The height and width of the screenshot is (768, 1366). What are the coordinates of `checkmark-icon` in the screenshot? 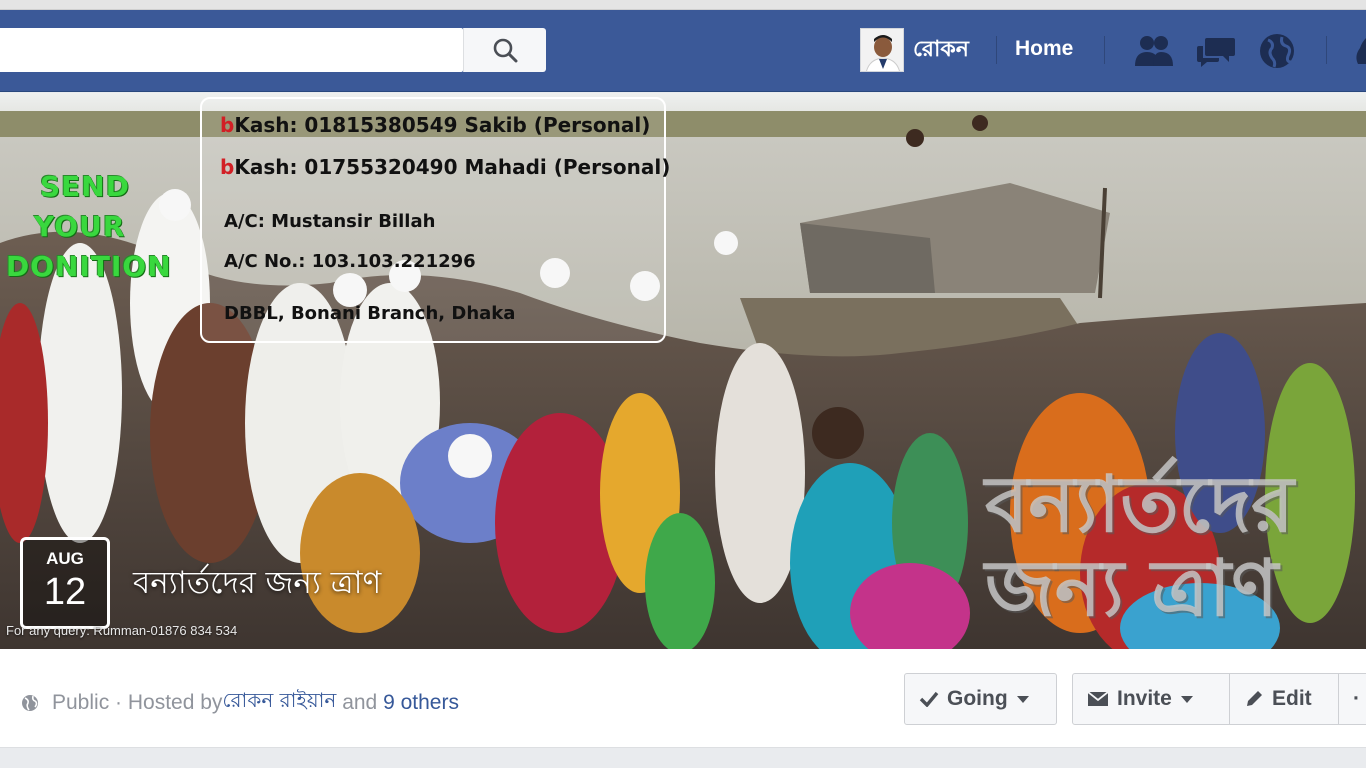 It's located at (929, 699).